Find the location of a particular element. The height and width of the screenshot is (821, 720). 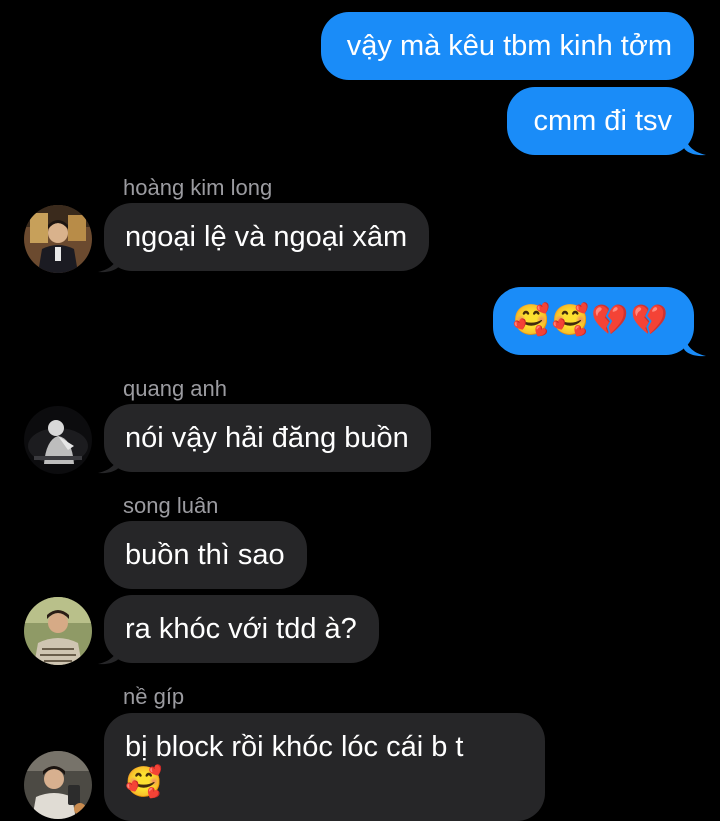

message-text: buồn thì sao is located at coordinates (205, 555).